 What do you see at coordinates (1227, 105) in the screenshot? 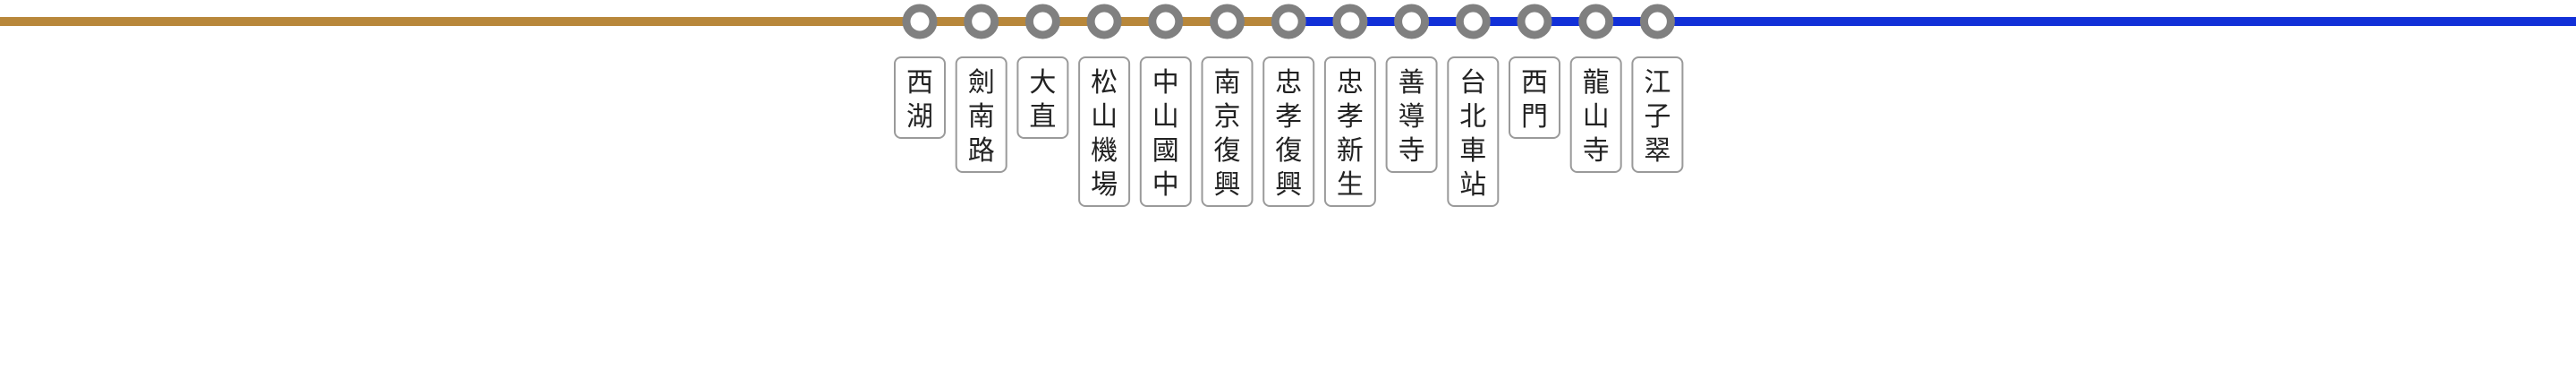
I see `station: 南京復興` at bounding box center [1227, 105].